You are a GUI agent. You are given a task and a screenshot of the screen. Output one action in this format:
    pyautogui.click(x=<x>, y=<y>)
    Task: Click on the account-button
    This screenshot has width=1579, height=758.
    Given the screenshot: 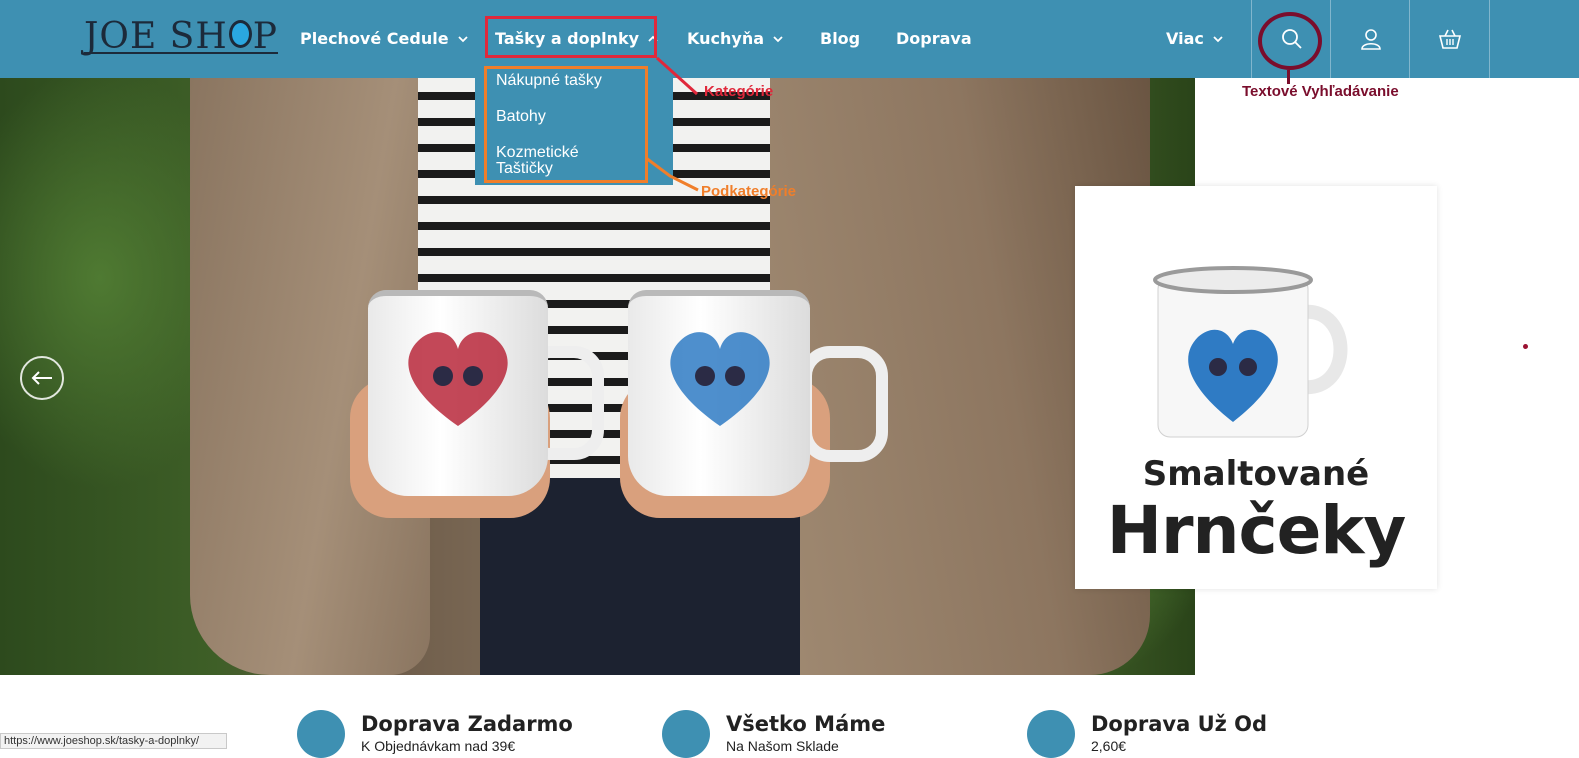 What is the action you would take?
    pyautogui.click(x=1370, y=39)
    